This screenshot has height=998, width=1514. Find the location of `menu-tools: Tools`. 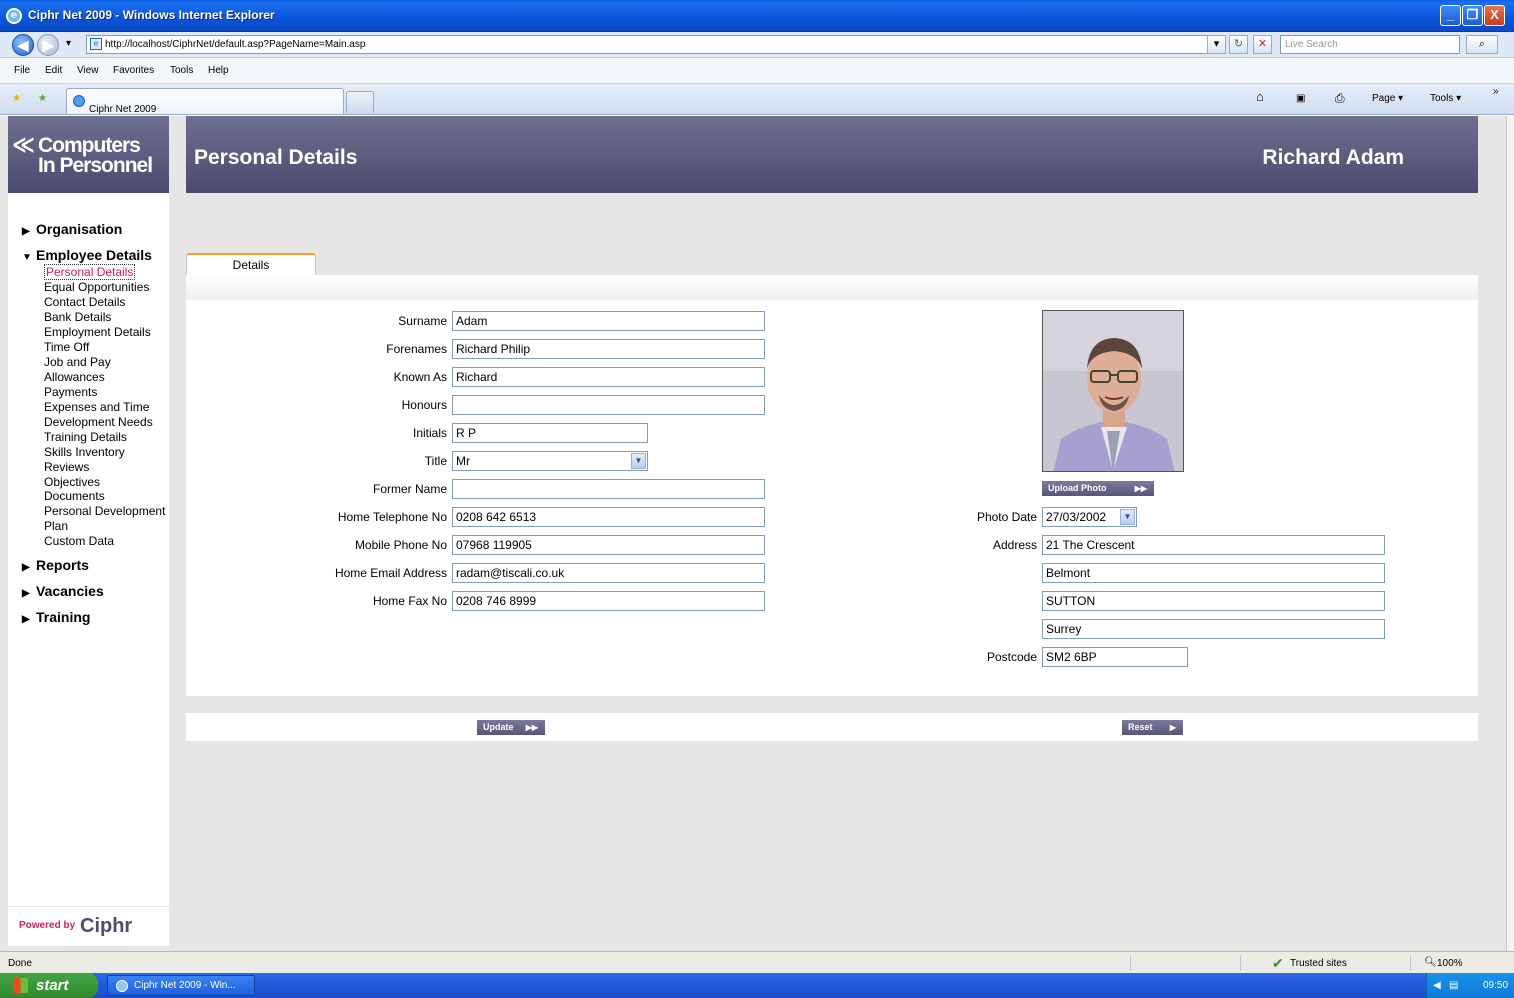

menu-tools: Tools is located at coordinates (181, 70).